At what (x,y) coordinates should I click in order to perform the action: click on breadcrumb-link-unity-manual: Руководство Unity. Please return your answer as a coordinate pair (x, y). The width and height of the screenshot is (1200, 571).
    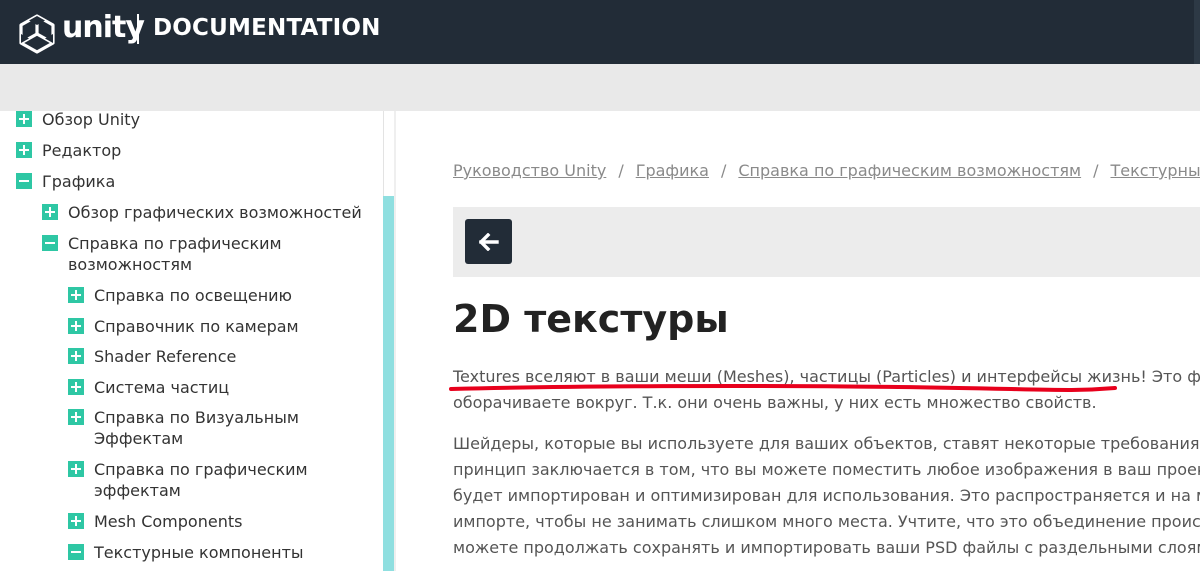
    Looking at the image, I should click on (529, 170).